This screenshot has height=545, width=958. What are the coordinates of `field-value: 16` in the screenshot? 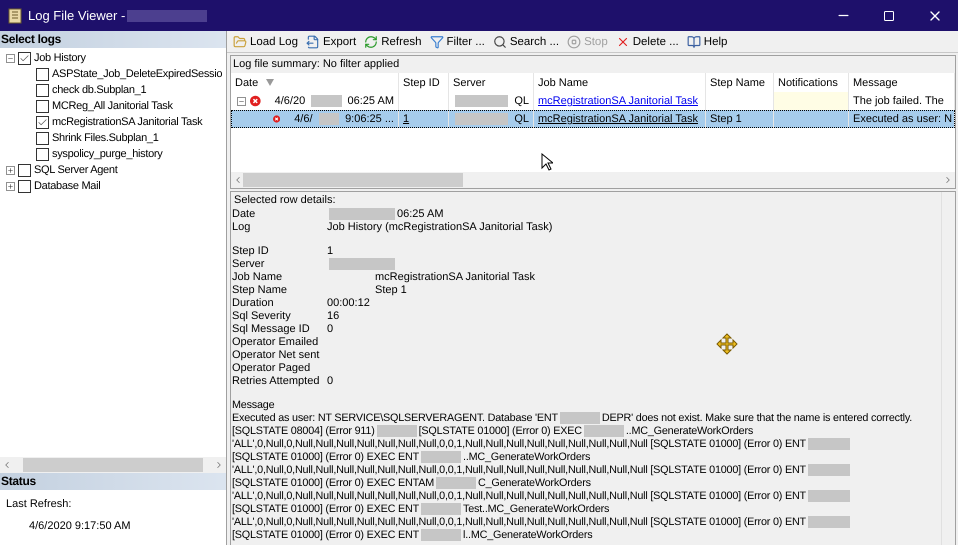 It's located at (333, 316).